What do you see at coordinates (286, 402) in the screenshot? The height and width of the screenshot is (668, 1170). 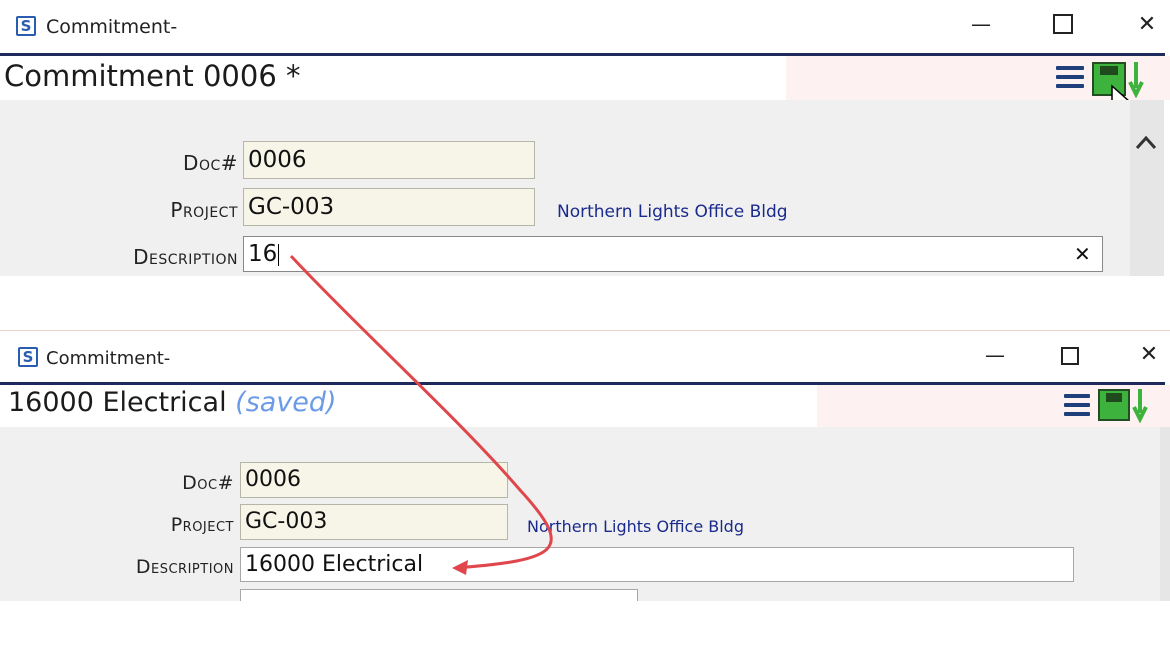 I see `saved-status: (saved)` at bounding box center [286, 402].